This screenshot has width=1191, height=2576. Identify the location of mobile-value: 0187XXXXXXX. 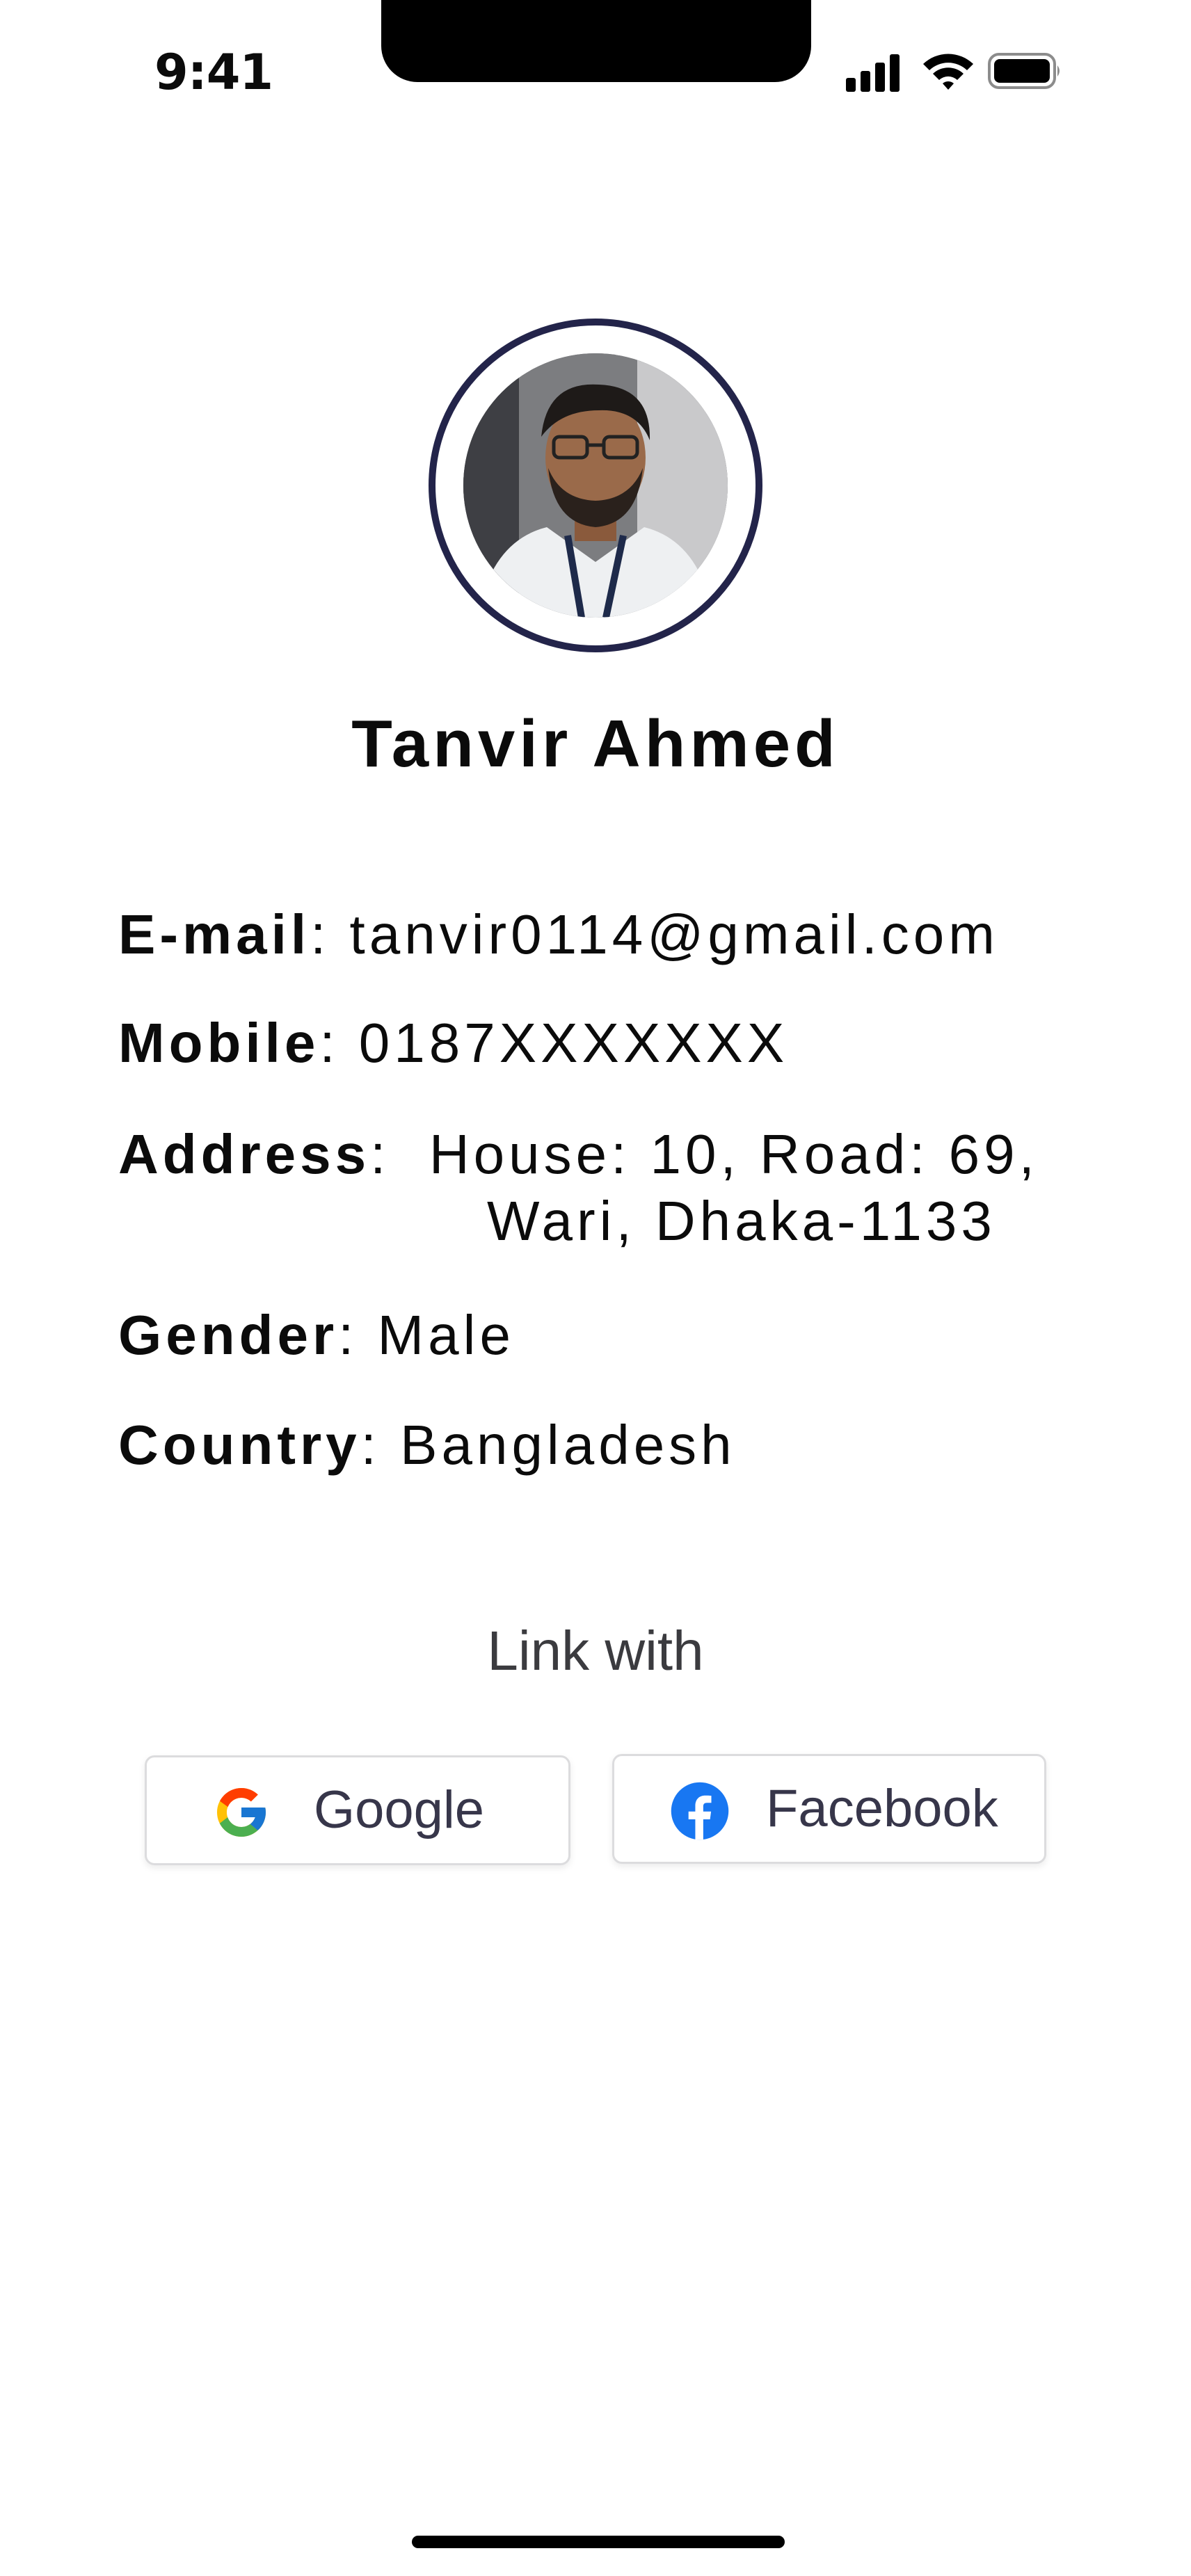
(573, 1043).